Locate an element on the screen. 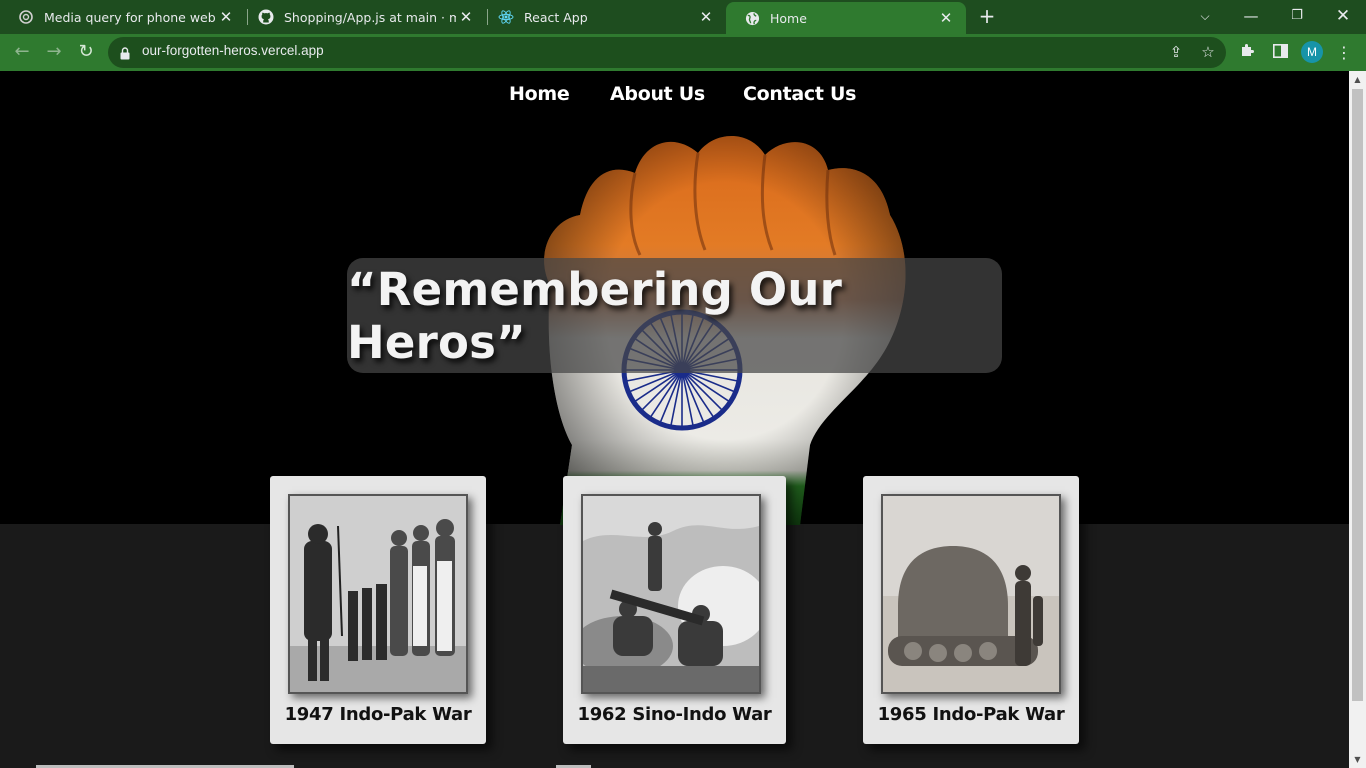 This screenshot has height=768, width=1366. hero-quote: “Remembering Our Heros” is located at coordinates (594, 315).